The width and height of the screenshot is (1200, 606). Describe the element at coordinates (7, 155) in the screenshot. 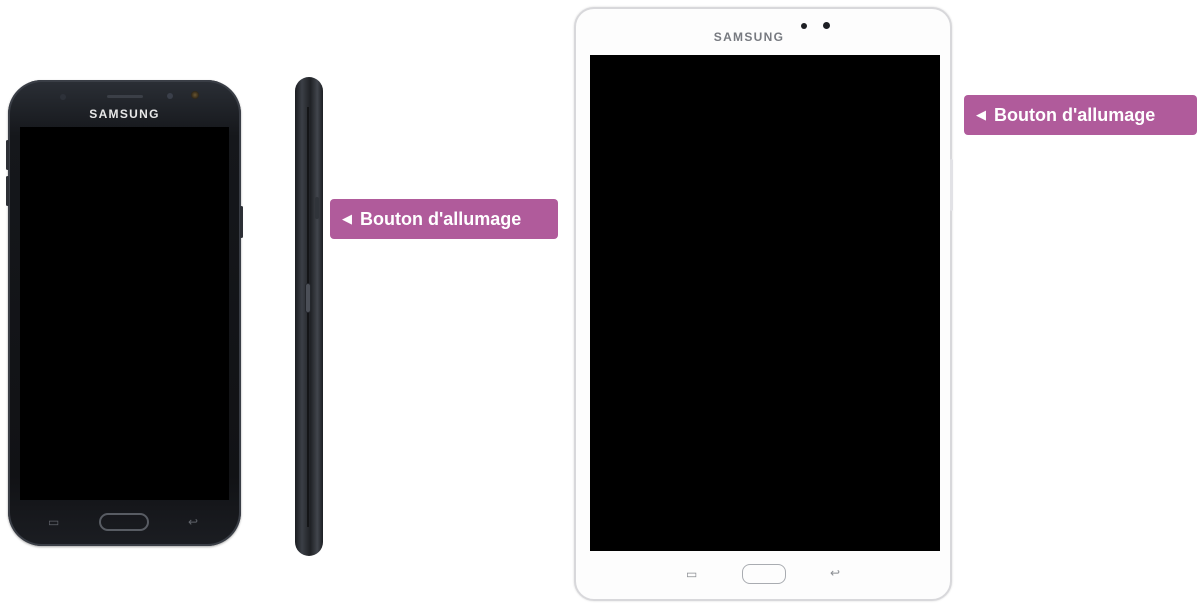

I see `volume-up-button` at that location.